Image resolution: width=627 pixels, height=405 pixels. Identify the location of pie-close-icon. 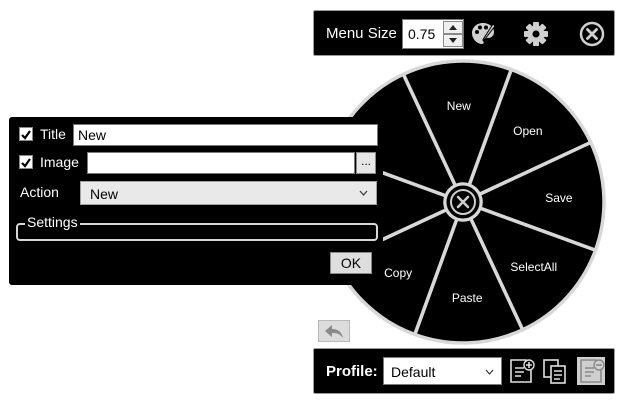
(463, 202).